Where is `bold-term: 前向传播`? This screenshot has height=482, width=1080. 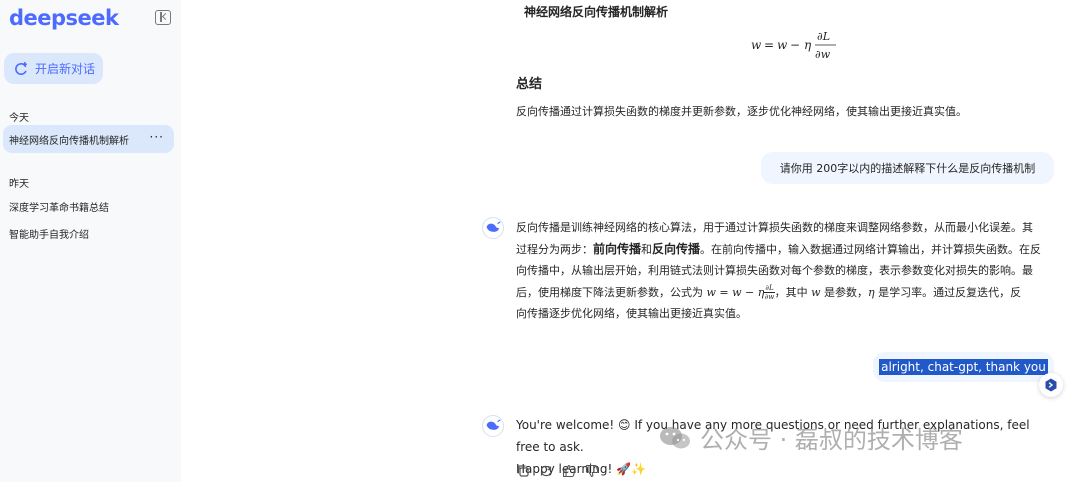
bold-term: 前向传播 is located at coordinates (617, 248).